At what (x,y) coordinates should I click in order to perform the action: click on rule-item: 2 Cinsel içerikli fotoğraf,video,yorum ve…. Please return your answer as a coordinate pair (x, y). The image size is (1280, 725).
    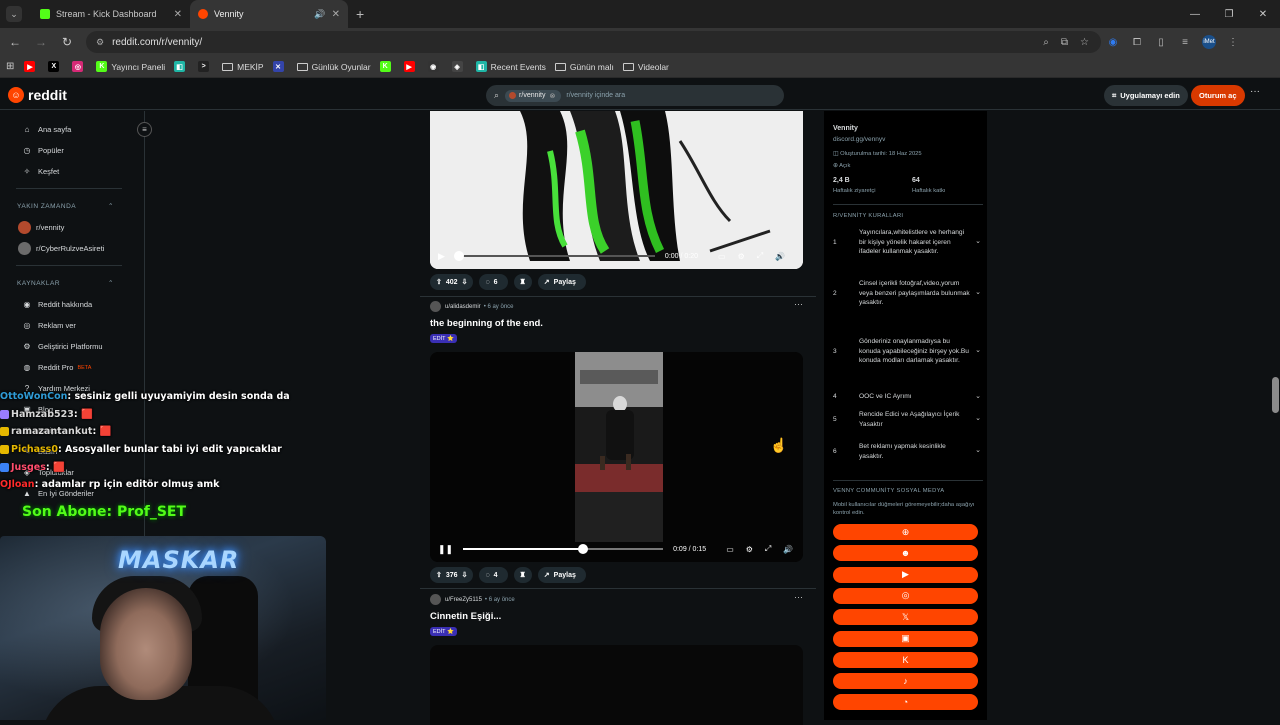
    Looking at the image, I should click on (907, 293).